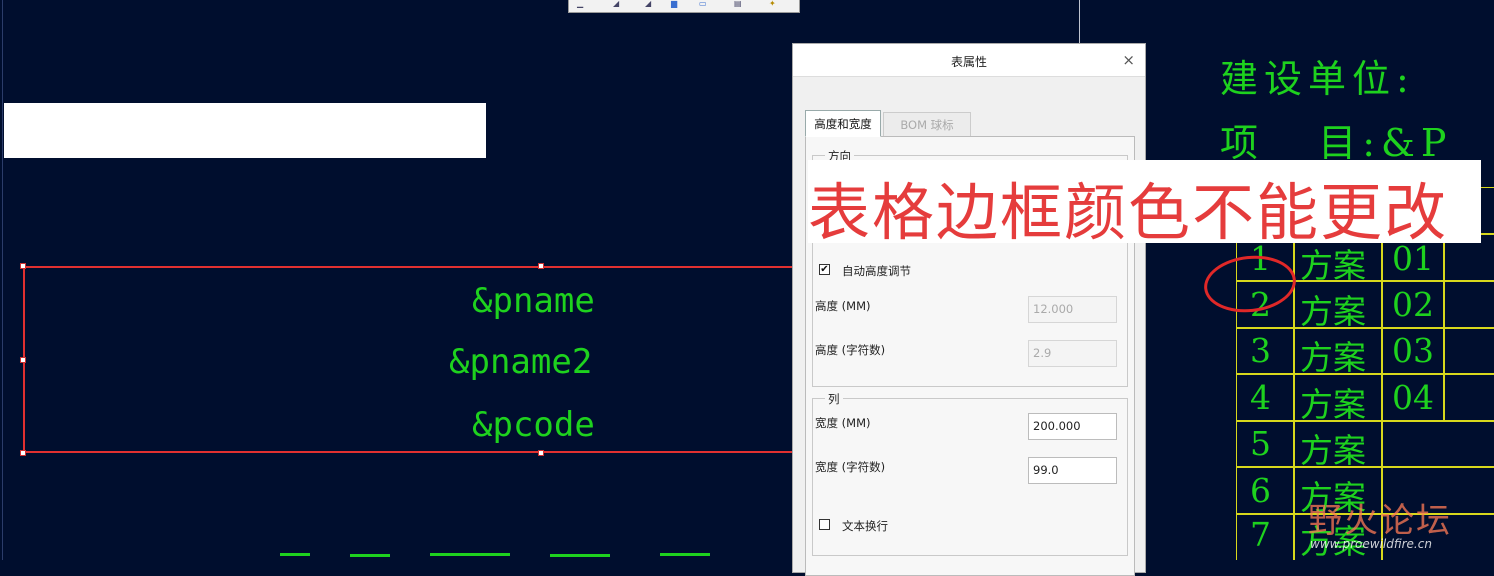 The image size is (1494, 576). I want to click on dialog-titlebar: 表属性 ×, so click(969, 60).